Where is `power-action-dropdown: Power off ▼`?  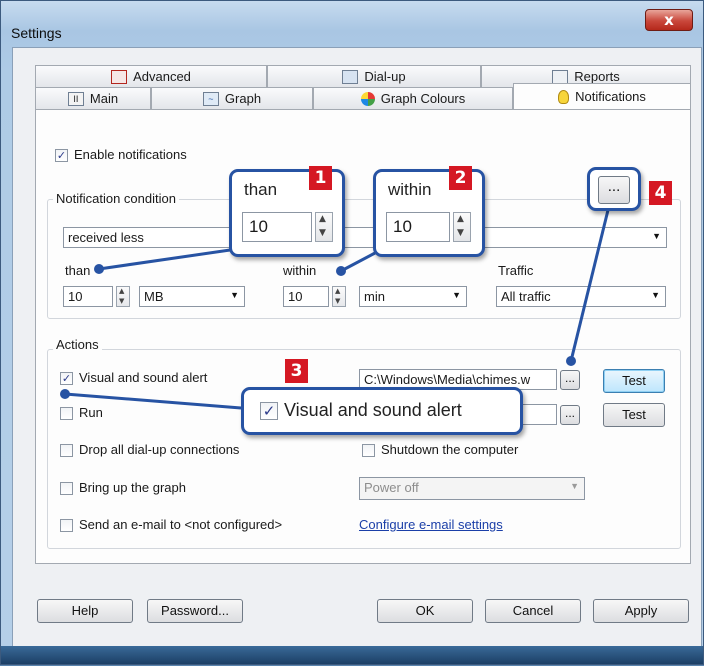 power-action-dropdown: Power off ▼ is located at coordinates (472, 488).